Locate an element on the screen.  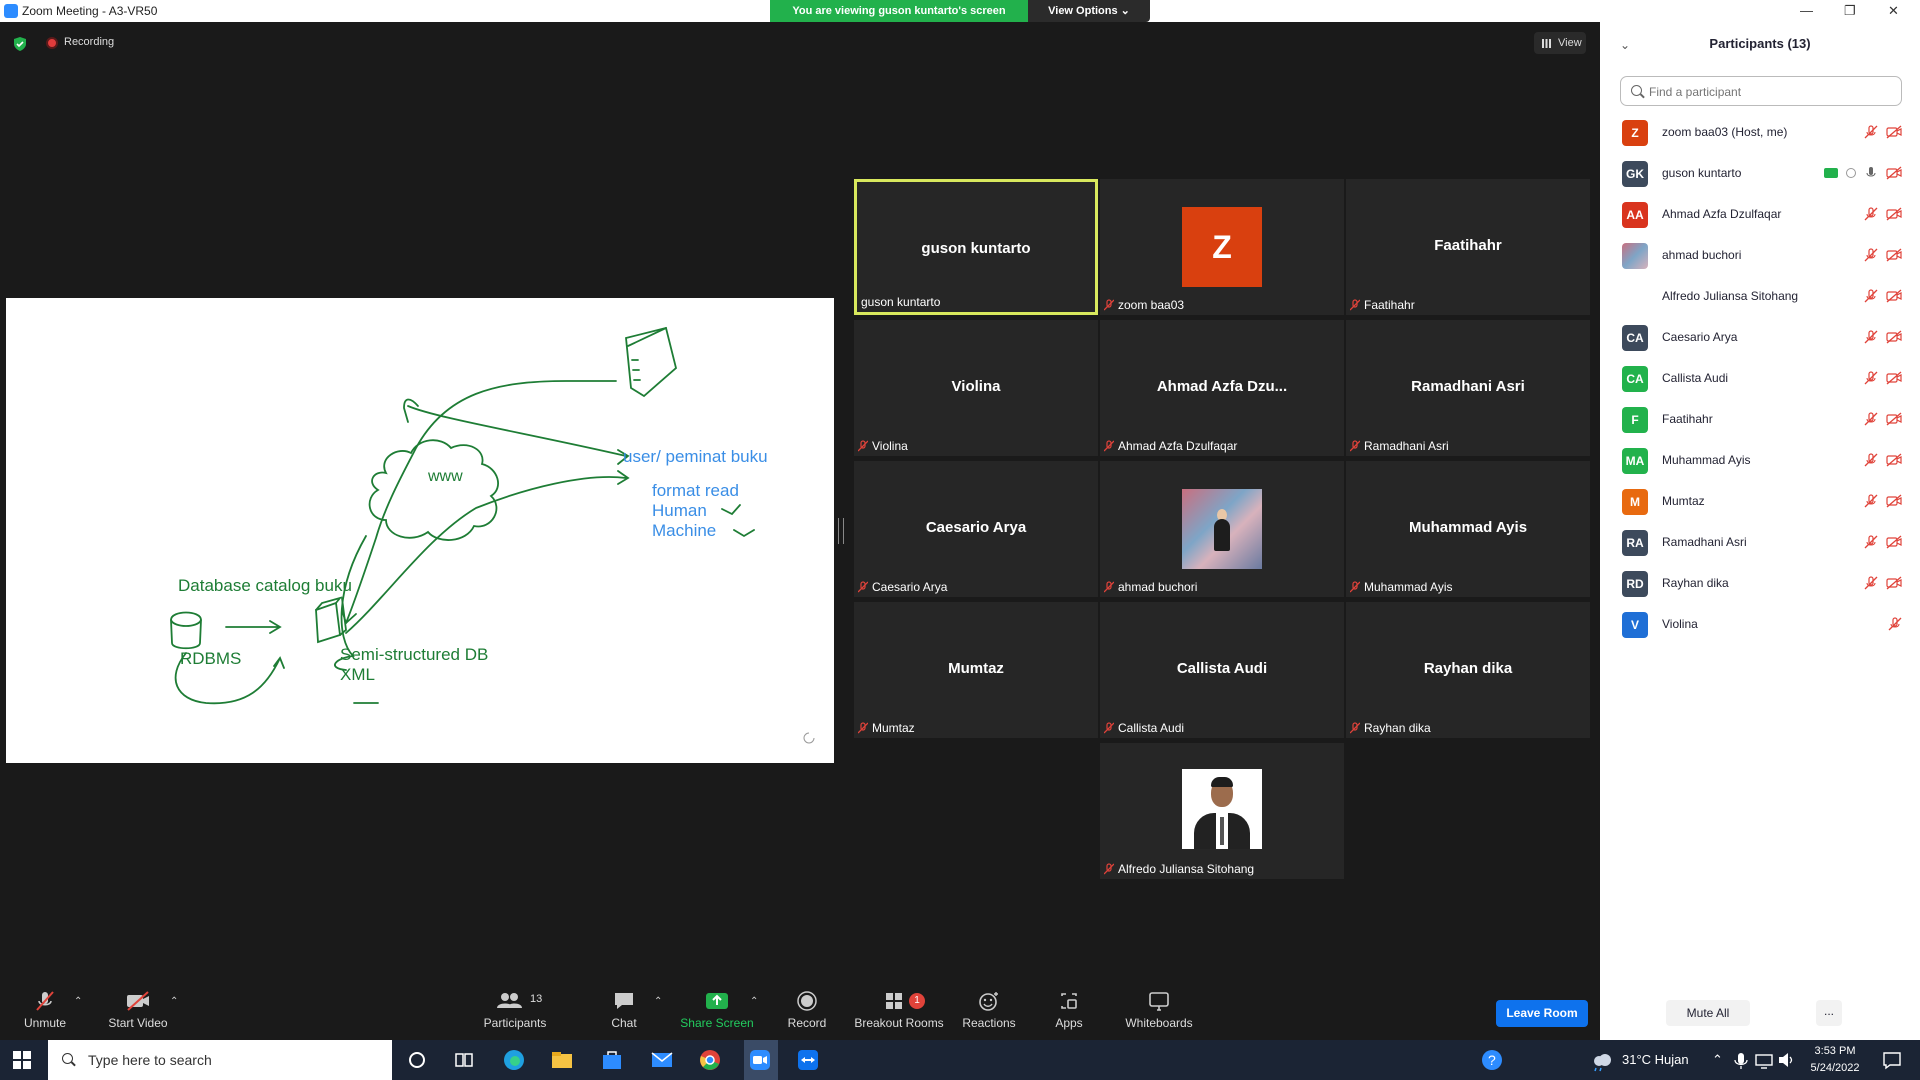
restore-icon: ❐ is located at coordinates (1850, 11).